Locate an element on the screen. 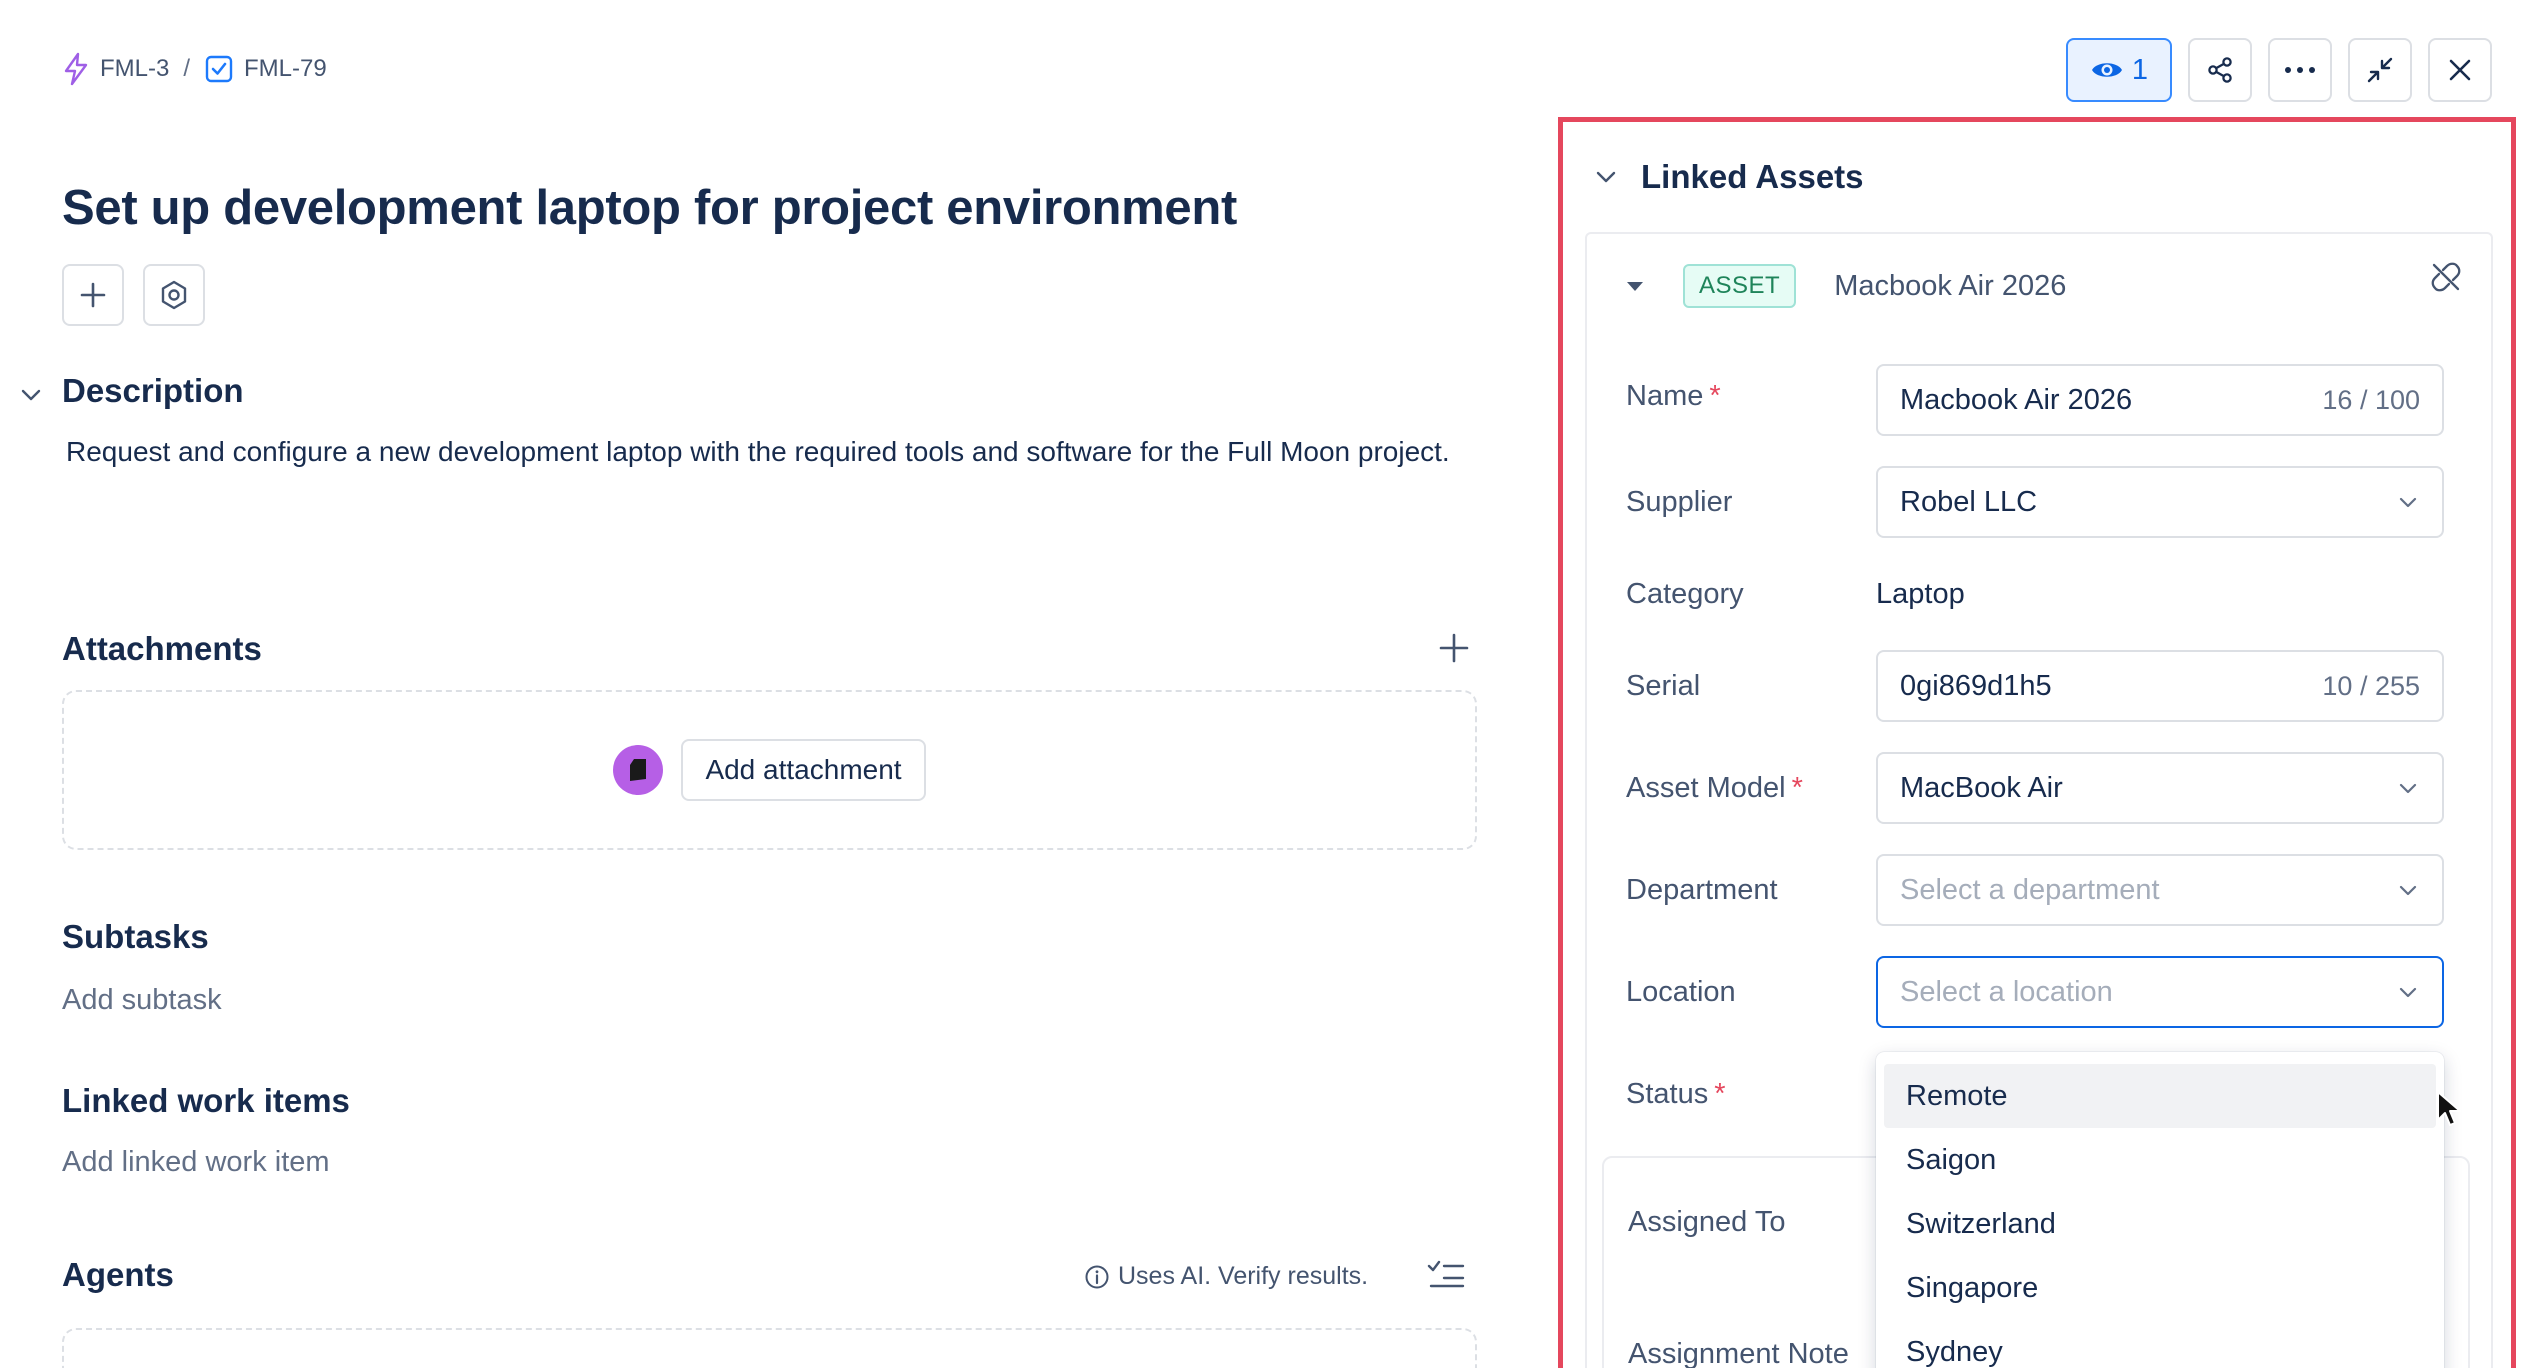 Image resolution: width=2537 pixels, height=1368 pixels. location-label: Location is located at coordinates (1681, 992).